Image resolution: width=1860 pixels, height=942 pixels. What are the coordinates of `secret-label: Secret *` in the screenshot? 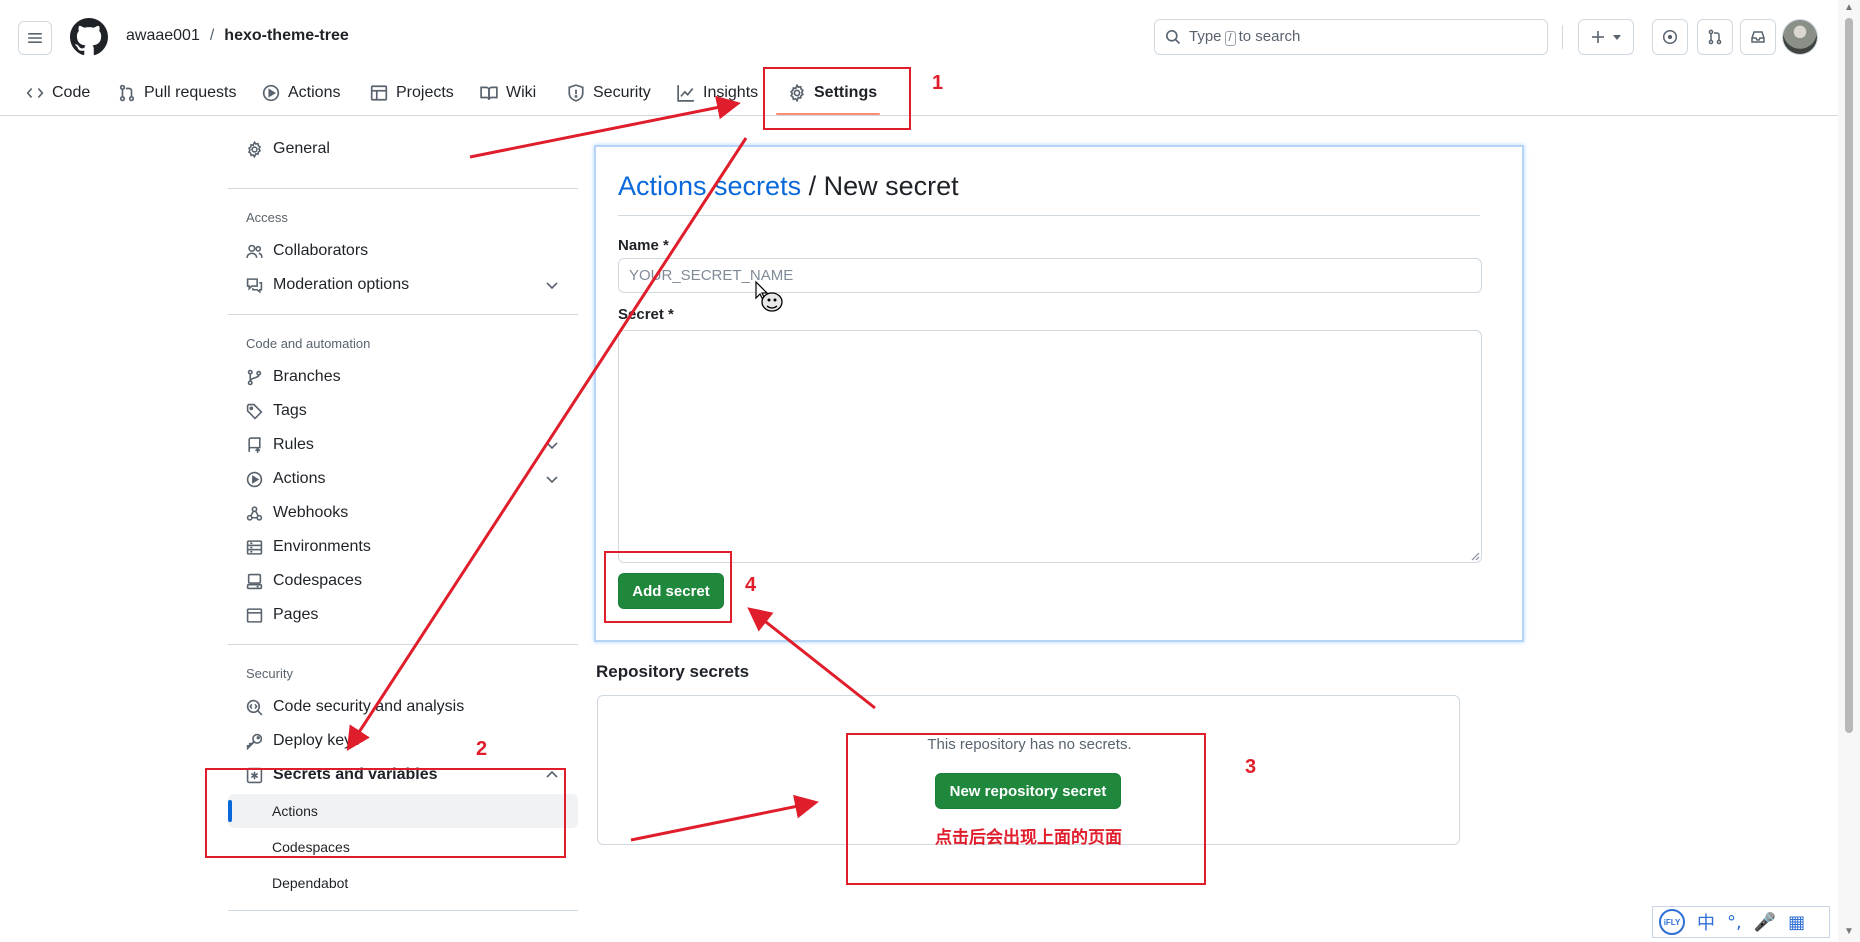 It's located at (646, 314).